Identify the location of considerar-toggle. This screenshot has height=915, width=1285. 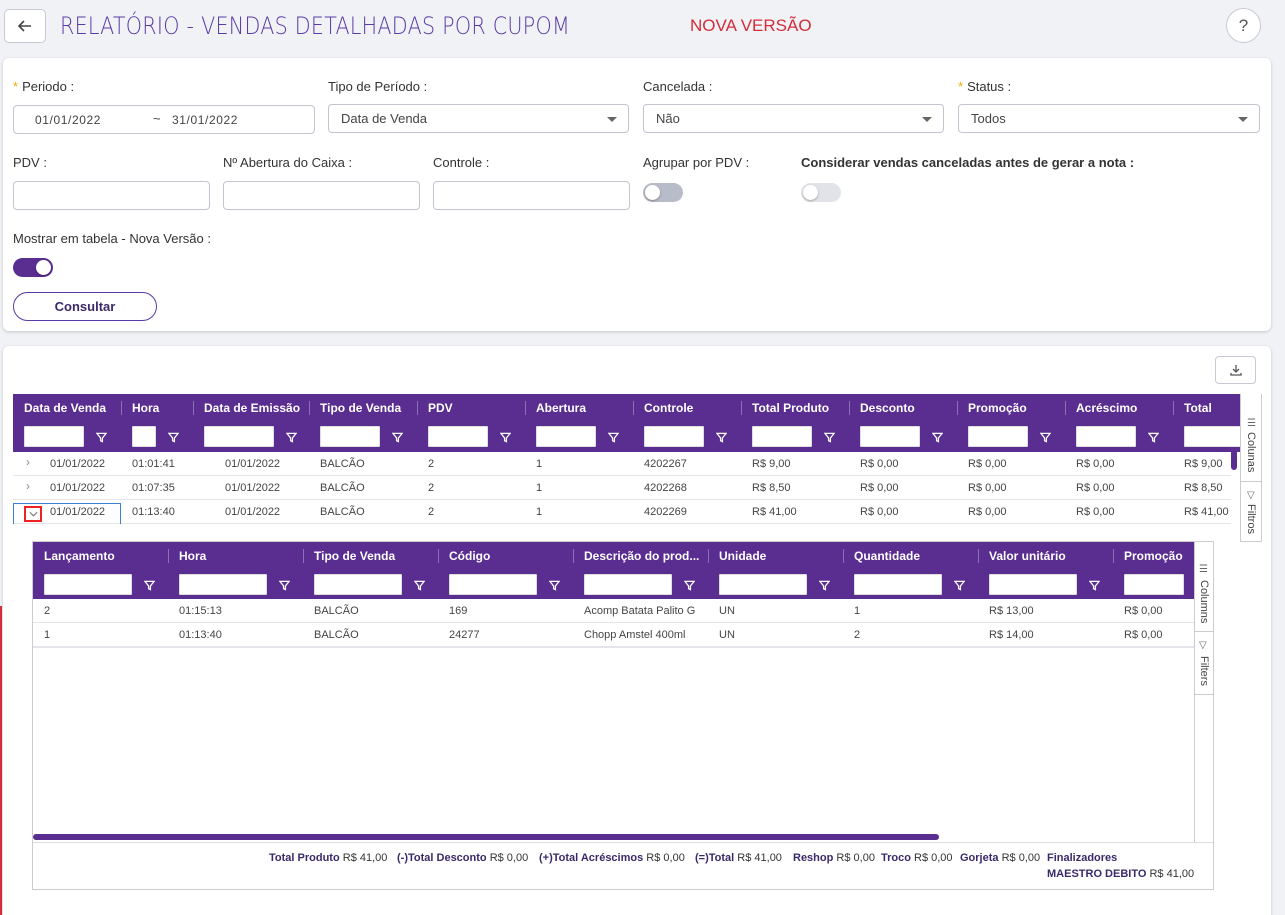
(821, 192).